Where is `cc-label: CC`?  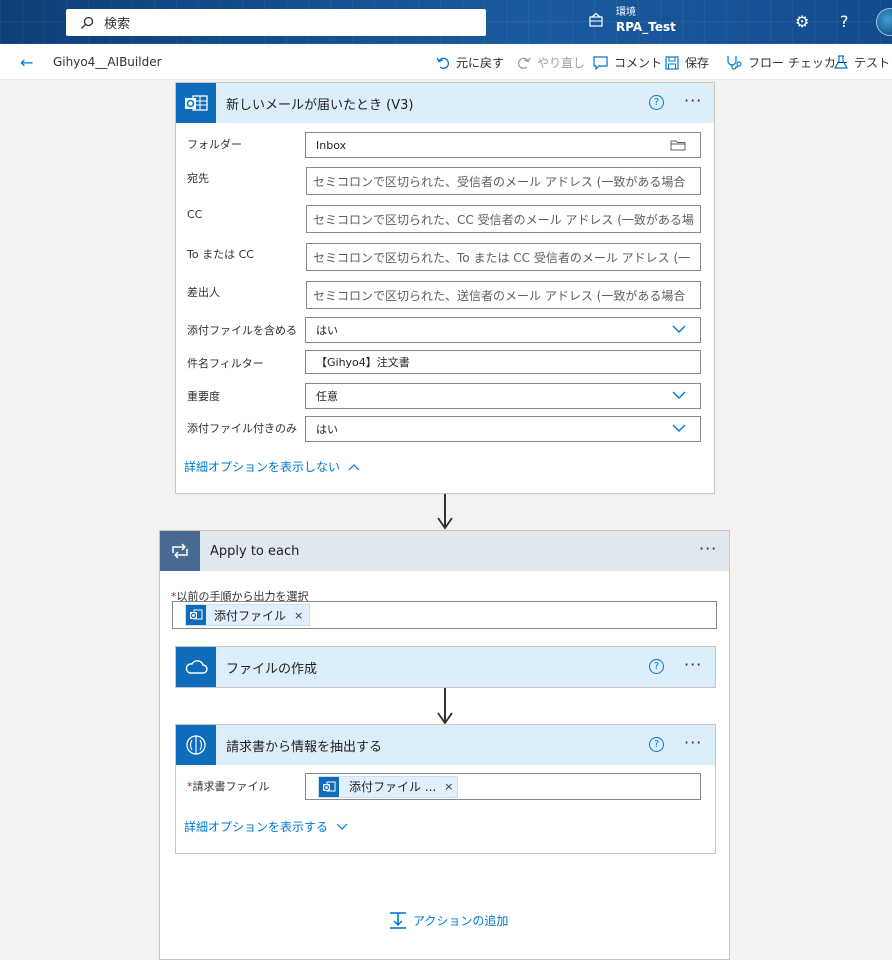 cc-label: CC is located at coordinates (195, 214).